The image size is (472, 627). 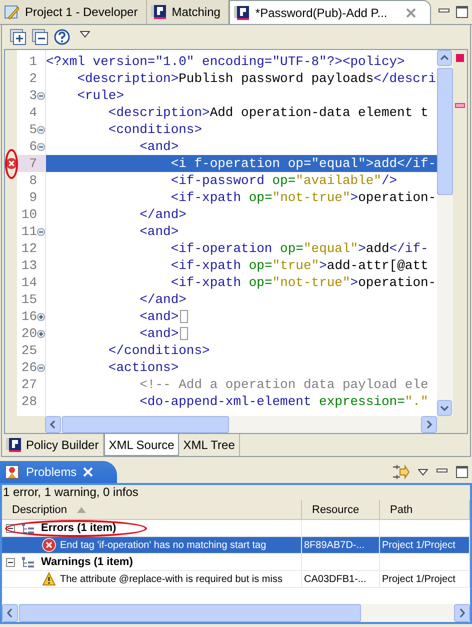 I want to click on line-number: 14, so click(x=28, y=282).